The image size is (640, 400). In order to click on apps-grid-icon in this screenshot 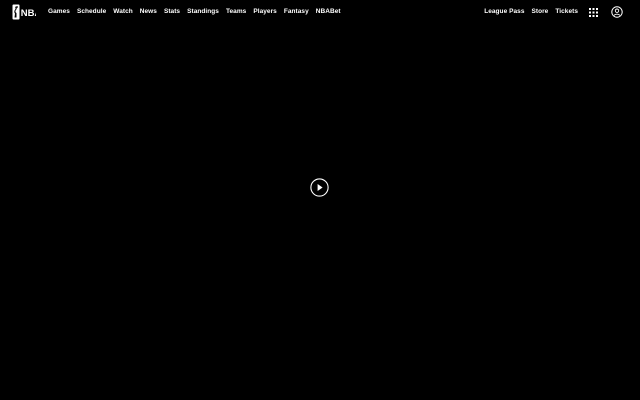, I will do `click(593, 12)`.